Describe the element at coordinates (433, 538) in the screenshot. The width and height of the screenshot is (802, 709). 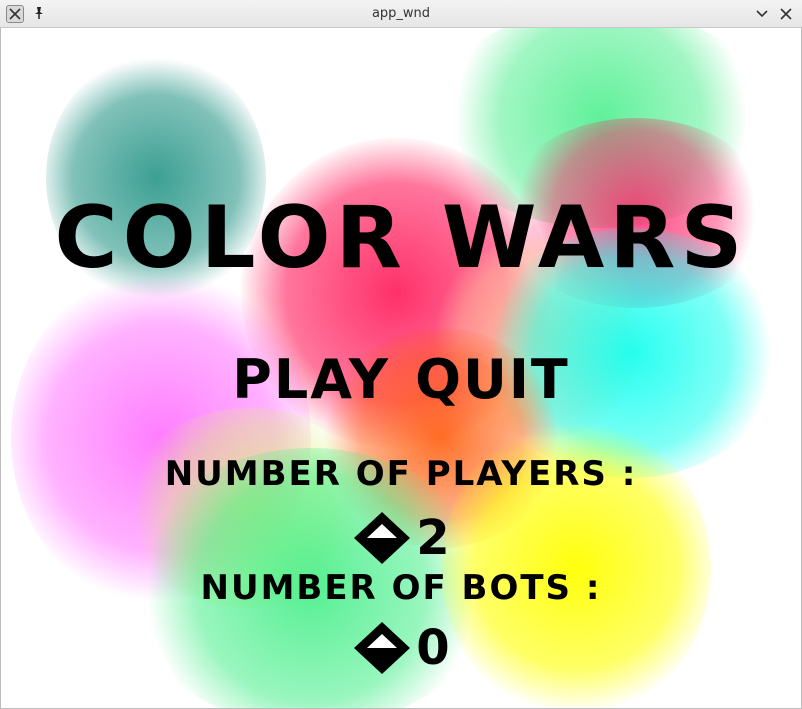
I see `players-value: 2` at that location.